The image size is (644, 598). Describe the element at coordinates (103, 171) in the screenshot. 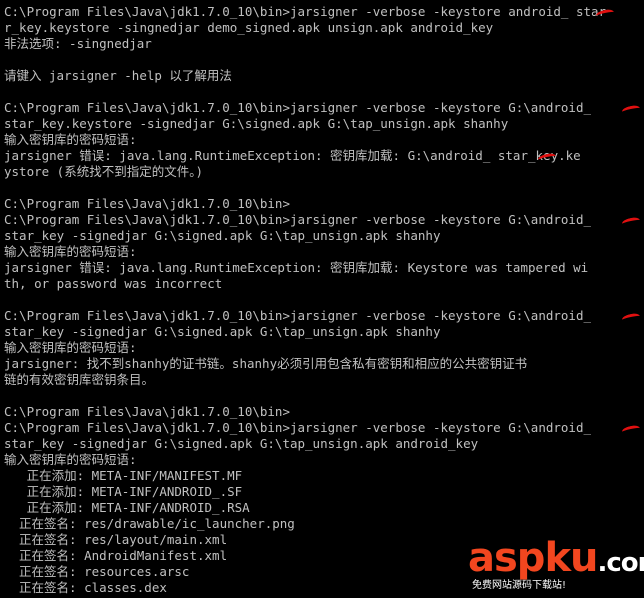

I see `console-line: ystore (系统找不到指定的文件。)` at that location.